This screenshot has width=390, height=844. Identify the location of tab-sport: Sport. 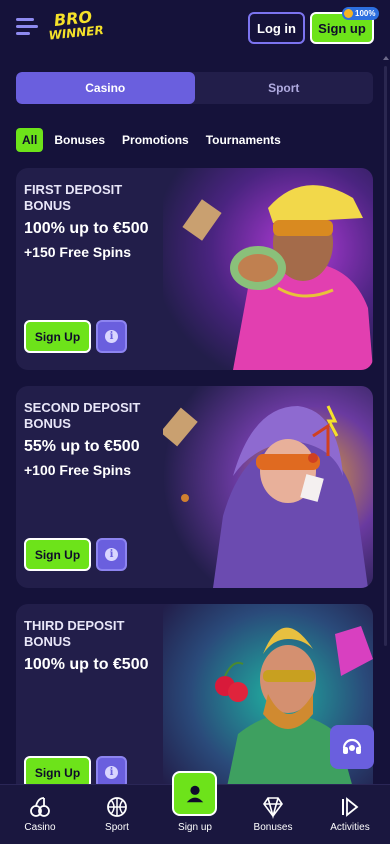
(284, 88).